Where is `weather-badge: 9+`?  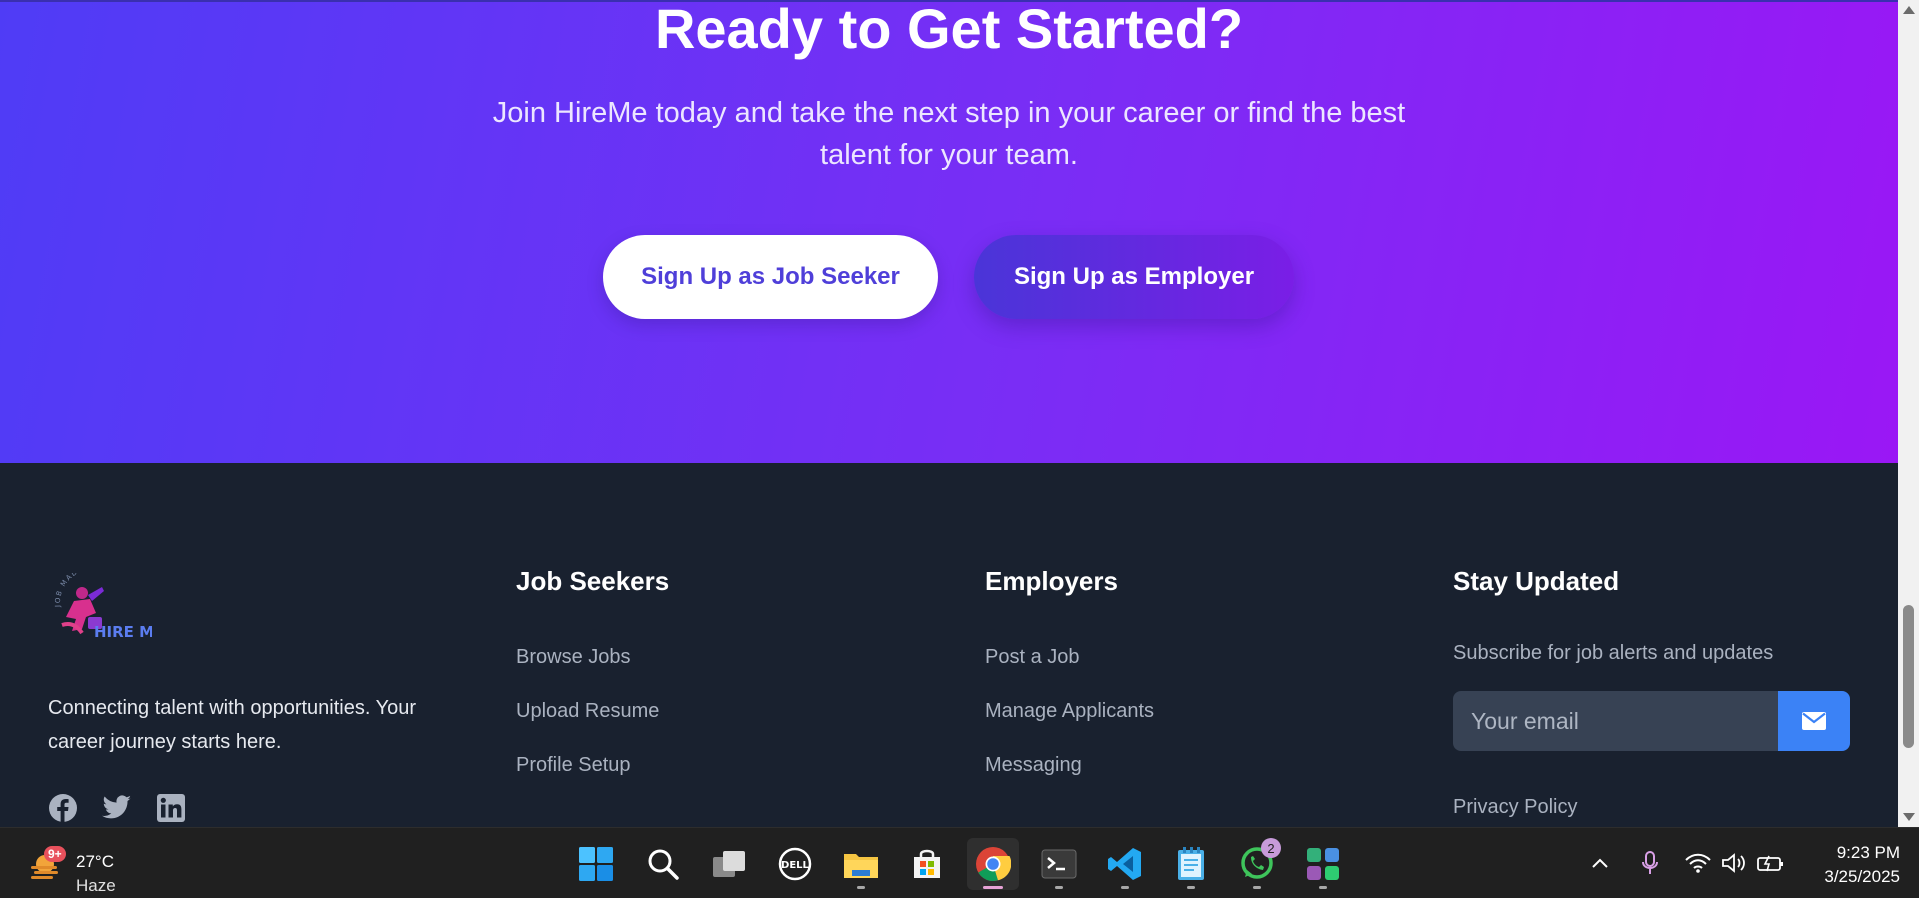
weather-badge: 9+ is located at coordinates (55, 854).